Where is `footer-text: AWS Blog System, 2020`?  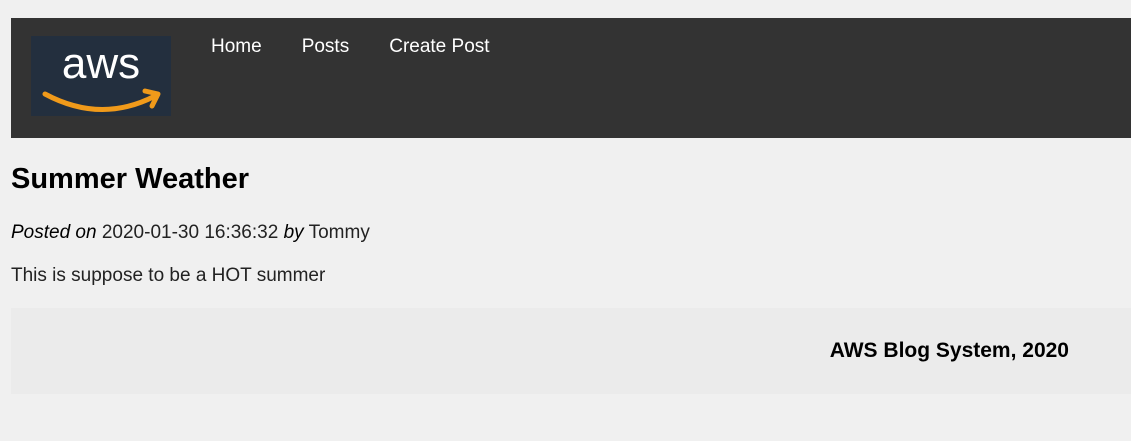
footer-text: AWS Blog System, 2020 is located at coordinates (949, 350).